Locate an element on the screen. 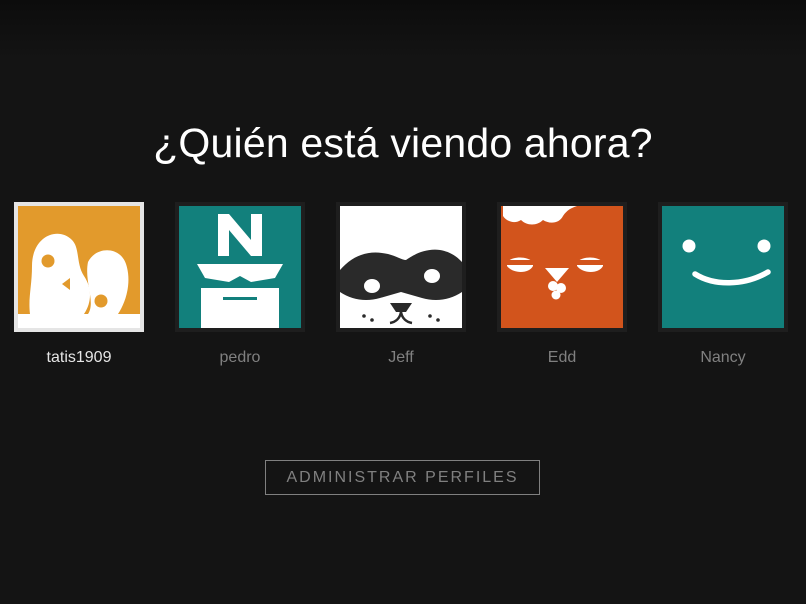 This screenshot has height=604, width=806. profile-tatis1909: tatis1909 is located at coordinates (81, 284).